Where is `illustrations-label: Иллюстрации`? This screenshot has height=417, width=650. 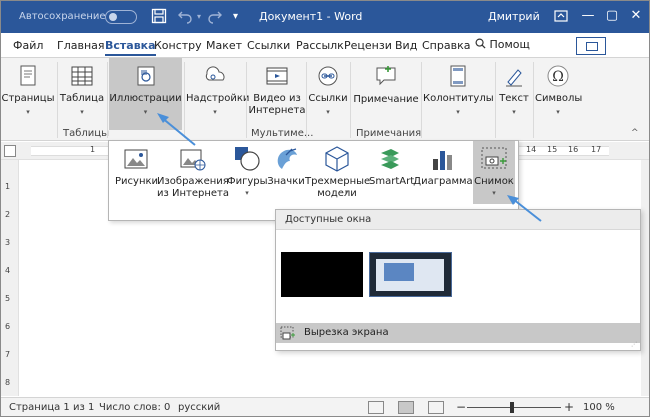 illustrations-label: Иллюстрации is located at coordinates (145, 98).